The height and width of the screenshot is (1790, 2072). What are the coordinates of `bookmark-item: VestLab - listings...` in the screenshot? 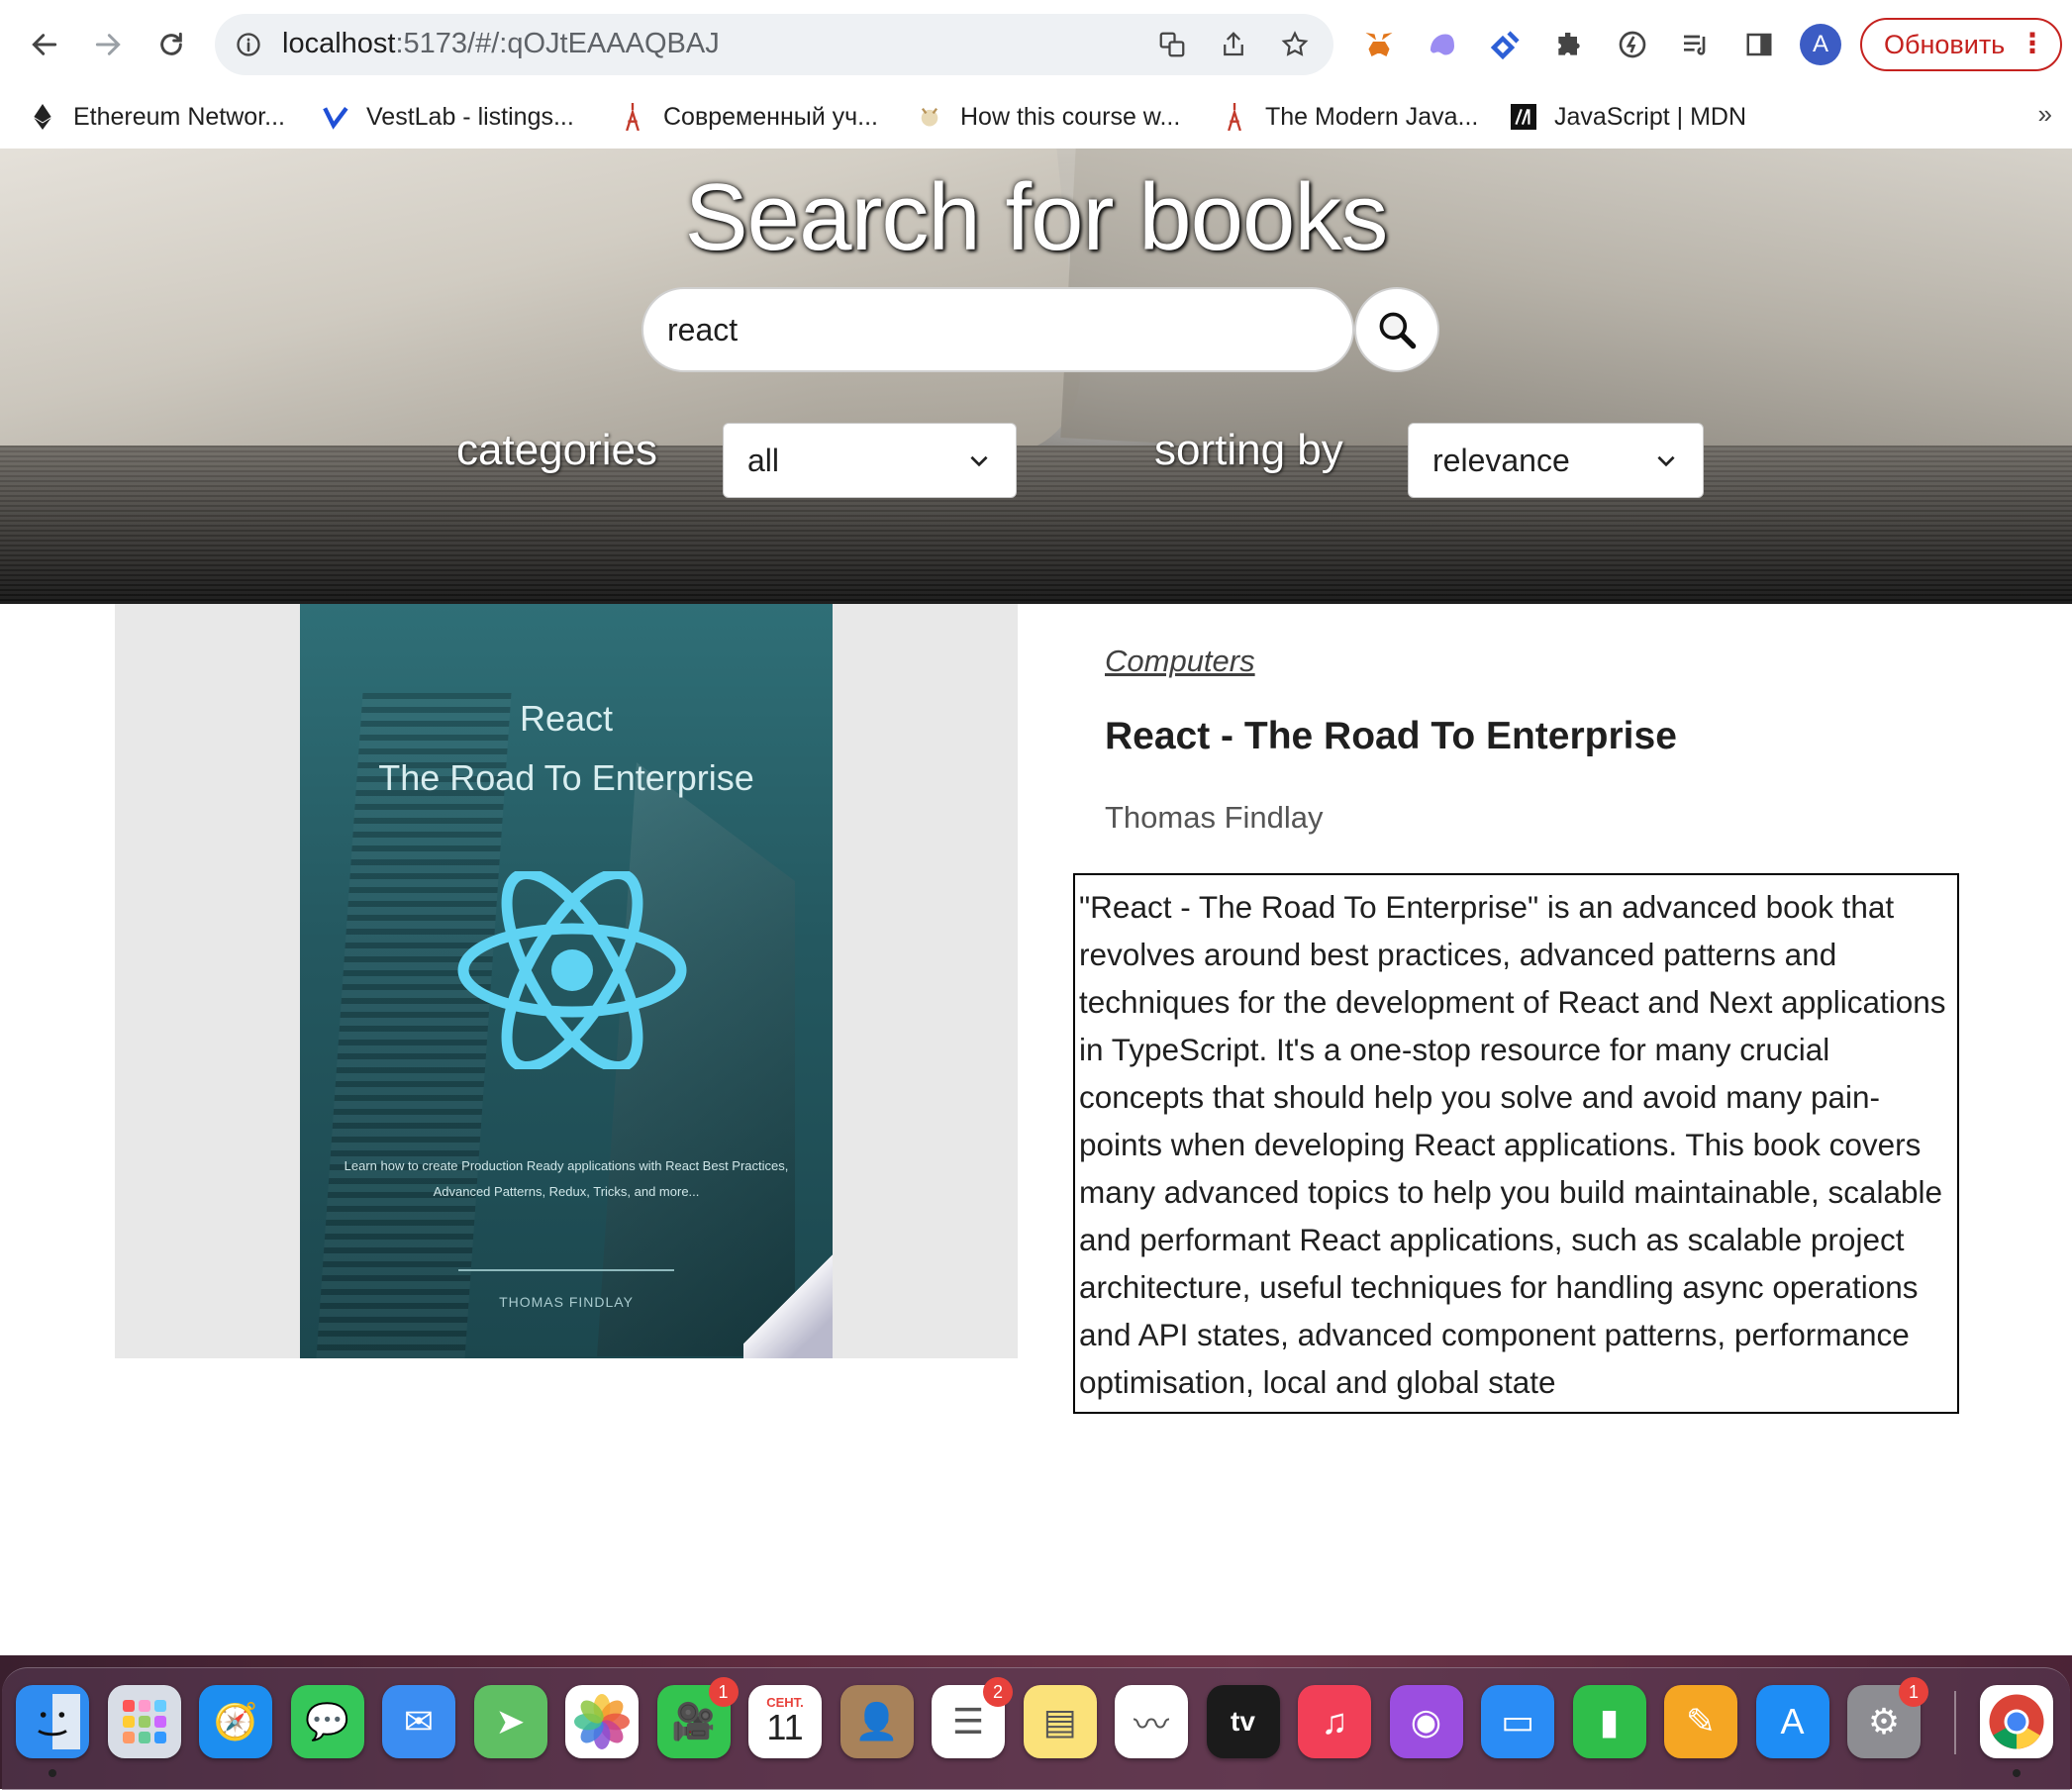 It's located at (448, 117).